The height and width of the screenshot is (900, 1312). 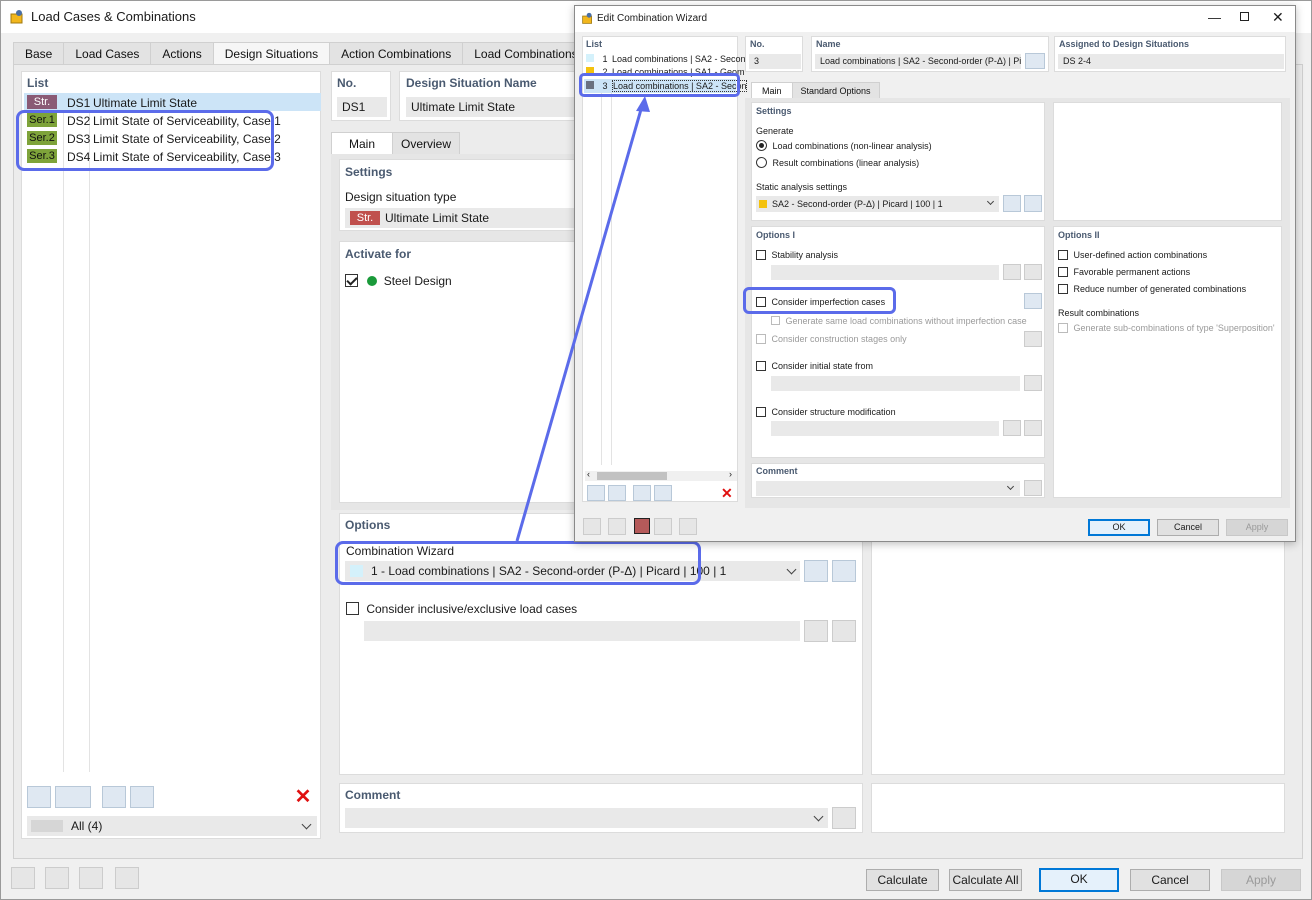 What do you see at coordinates (582, 631) in the screenshot?
I see `inclusive-field` at bounding box center [582, 631].